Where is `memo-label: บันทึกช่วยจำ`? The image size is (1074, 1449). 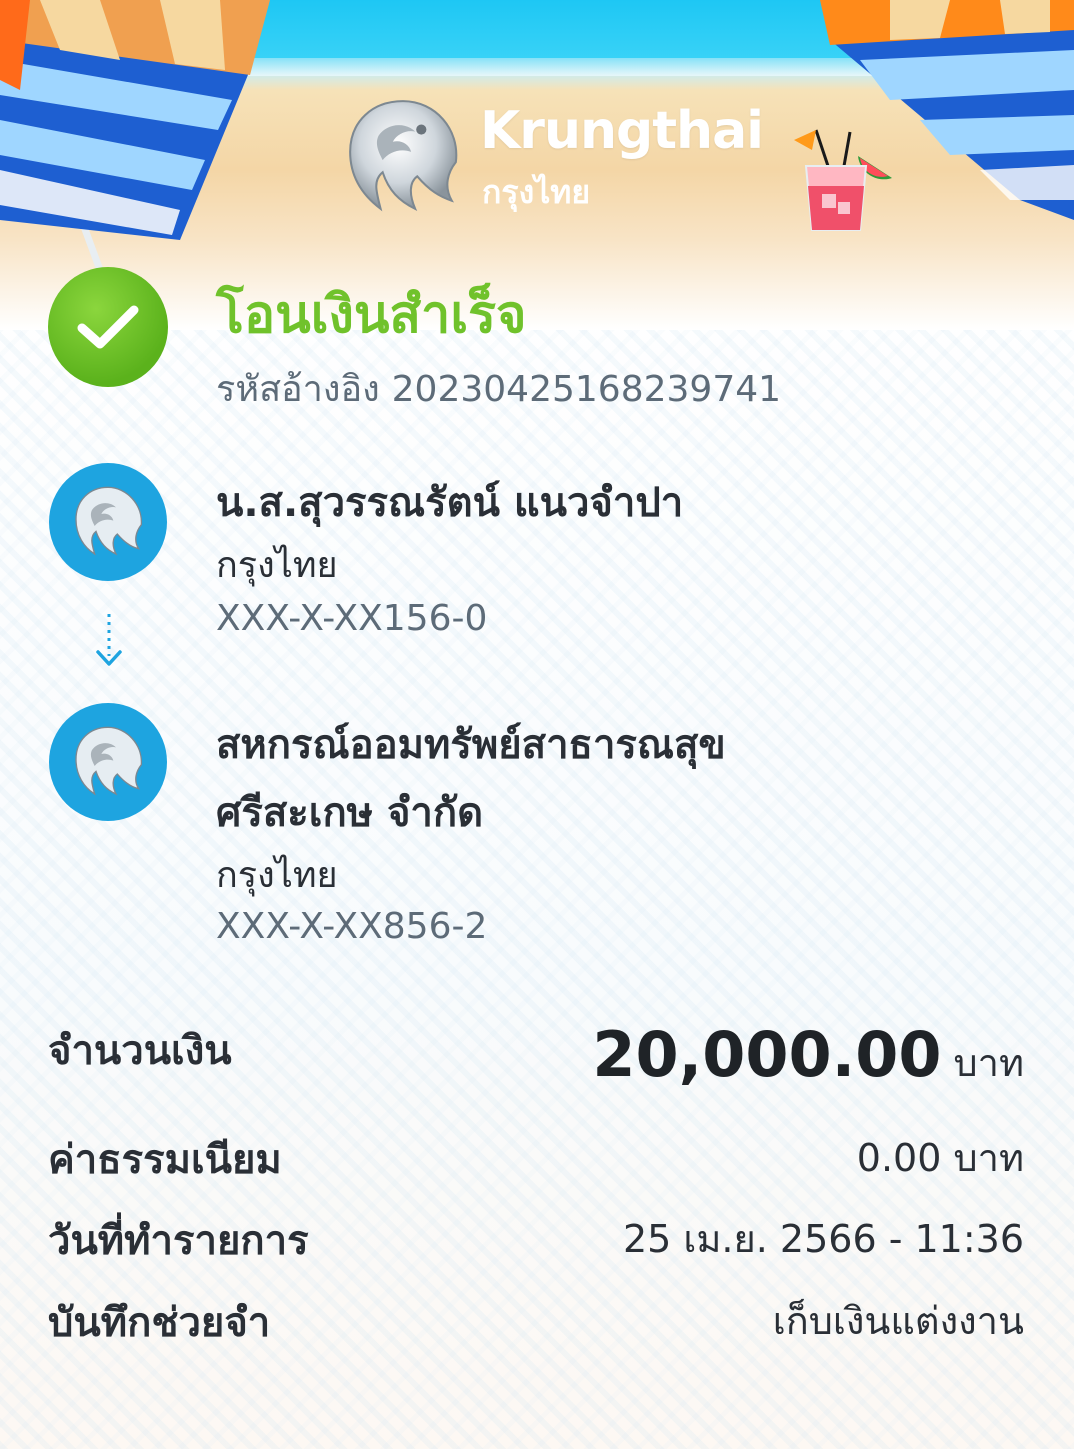
memo-label: บันทึกช่วยจำ is located at coordinates (159, 1323).